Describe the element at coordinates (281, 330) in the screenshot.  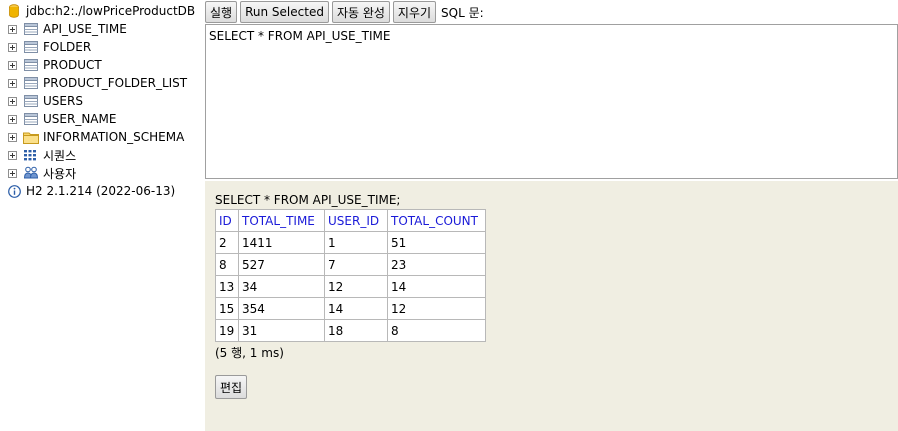
I see `table-cell: 31` at that location.